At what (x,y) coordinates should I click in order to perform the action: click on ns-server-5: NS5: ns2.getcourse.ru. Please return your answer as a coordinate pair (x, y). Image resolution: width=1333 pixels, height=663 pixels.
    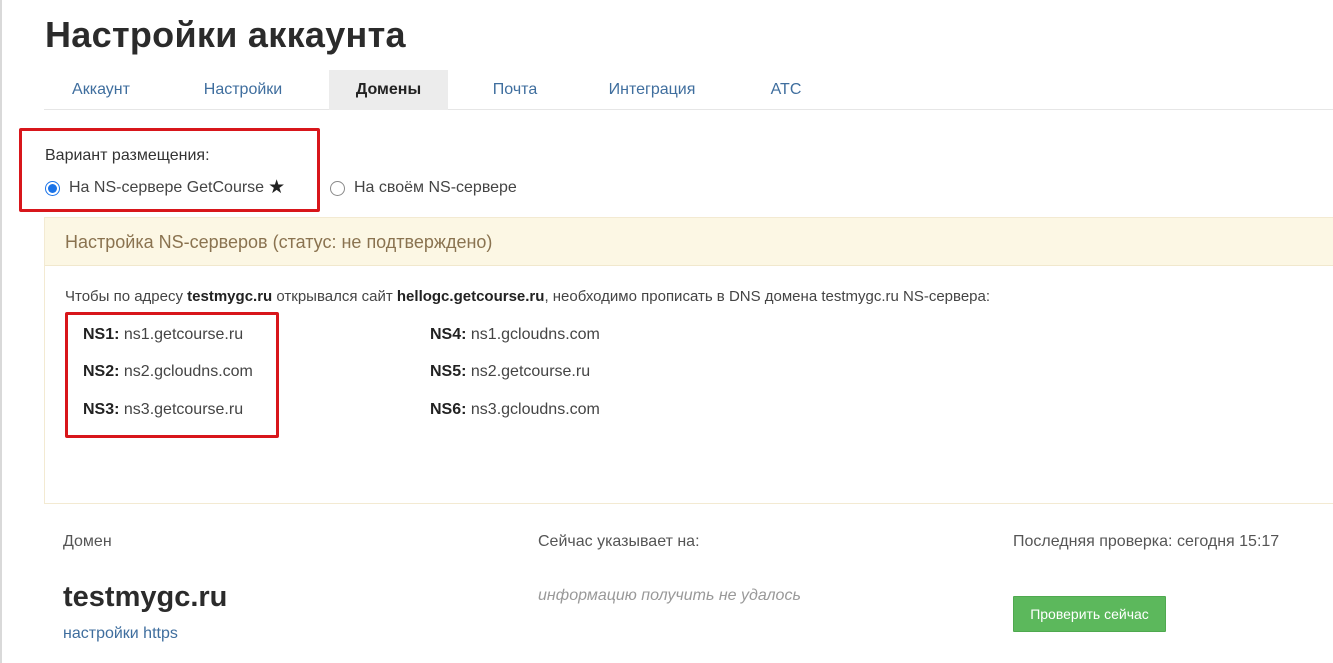
    Looking at the image, I should click on (510, 371).